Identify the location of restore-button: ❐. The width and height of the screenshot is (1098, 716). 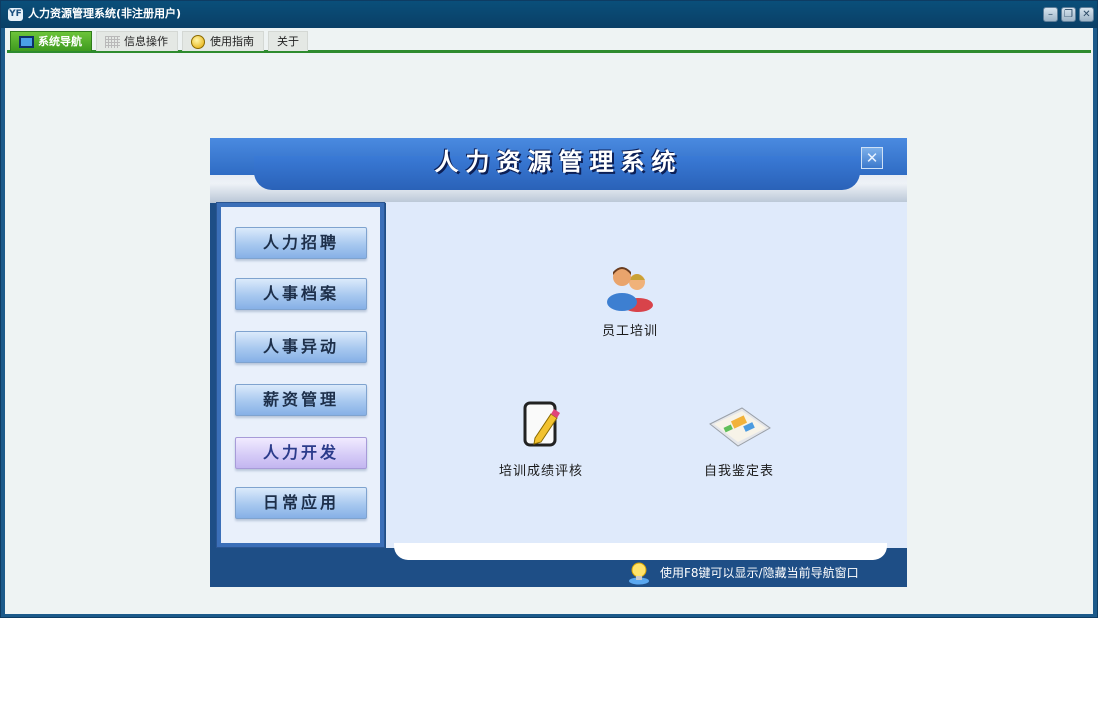
(1068, 14).